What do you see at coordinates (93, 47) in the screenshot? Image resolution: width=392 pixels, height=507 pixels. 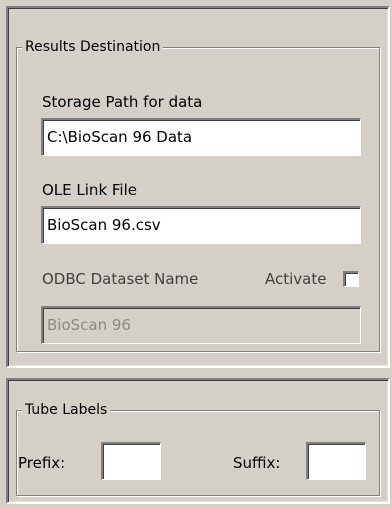 I see `results-destination-title: Results Destination` at bounding box center [93, 47].